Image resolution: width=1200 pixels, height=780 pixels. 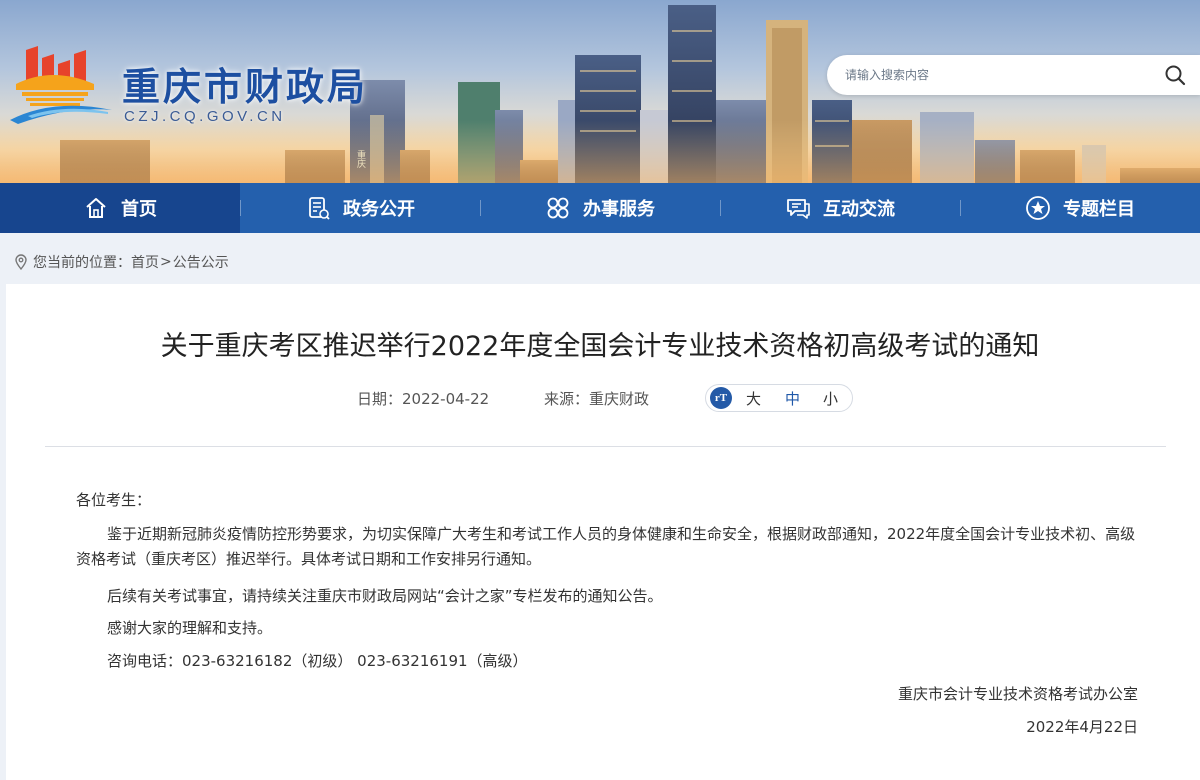 I want to click on sign-date: 2022年4月22日, so click(x=1082, y=727).